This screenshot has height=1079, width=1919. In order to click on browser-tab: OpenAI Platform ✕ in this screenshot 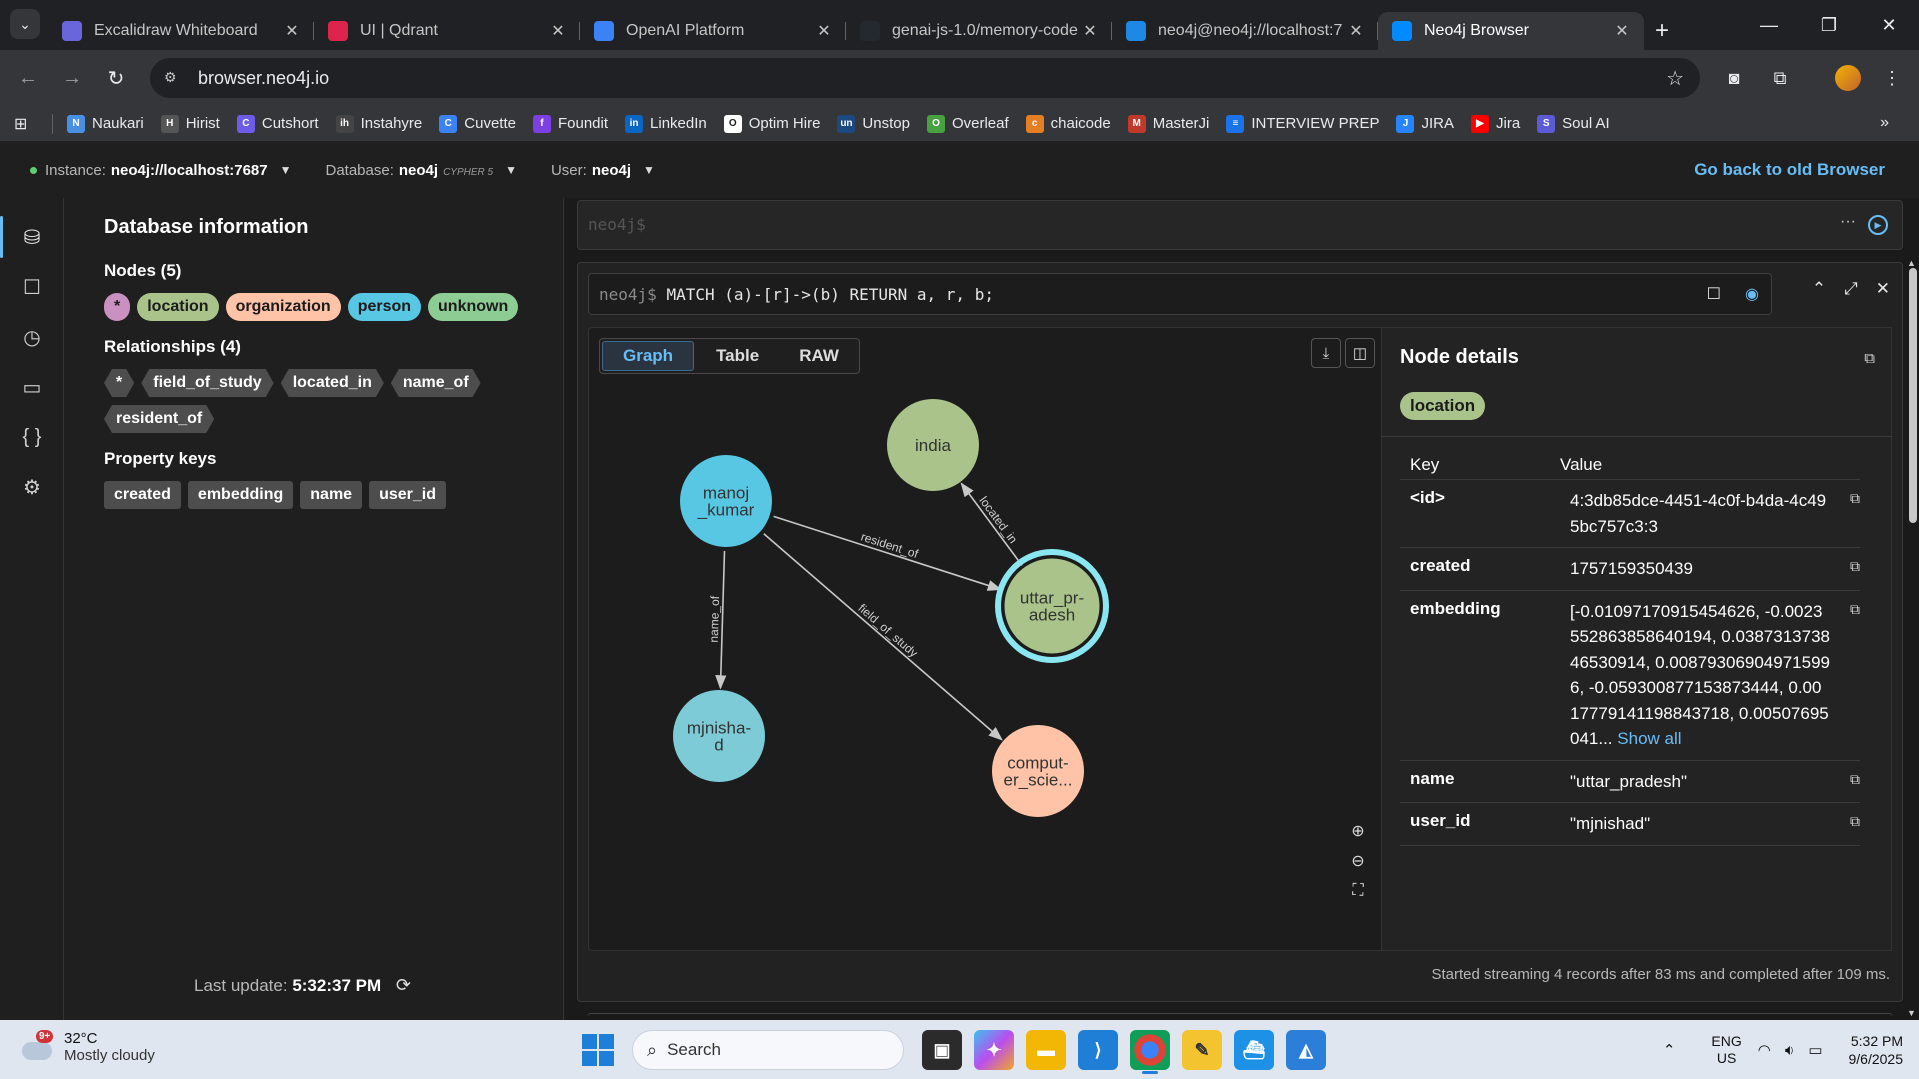, I will do `click(713, 31)`.